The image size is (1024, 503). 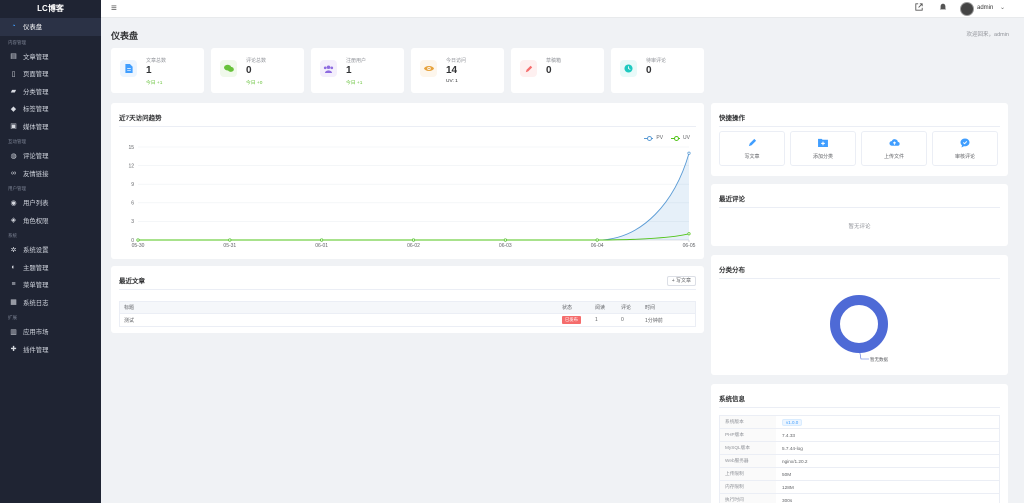 What do you see at coordinates (628, 68) in the screenshot?
I see `clock-icon` at bounding box center [628, 68].